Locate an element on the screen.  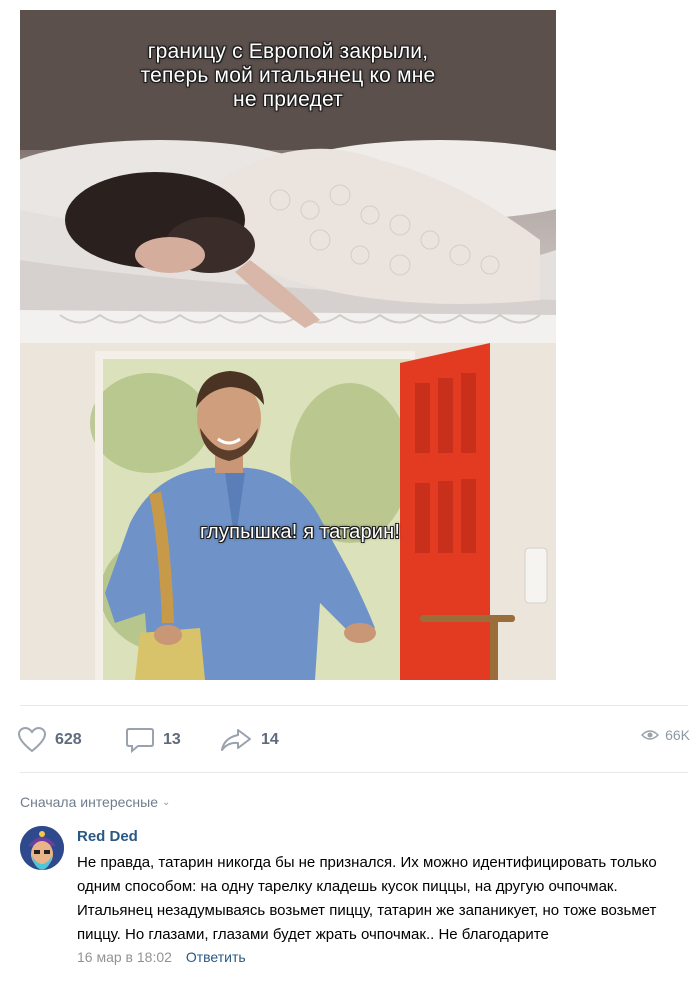
avatar is located at coordinates (42, 848).